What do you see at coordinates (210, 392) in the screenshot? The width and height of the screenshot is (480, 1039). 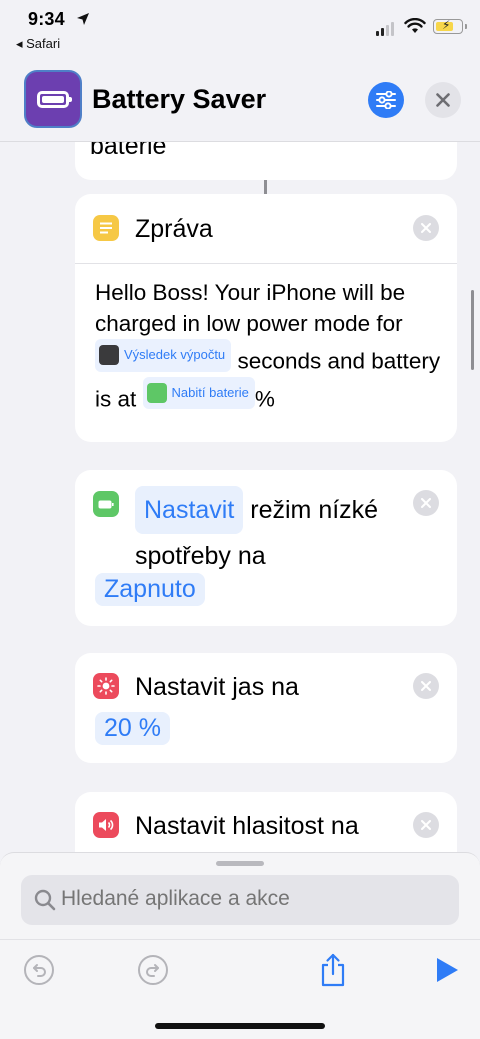 I see `variable-token-label: Nabití baterie` at bounding box center [210, 392].